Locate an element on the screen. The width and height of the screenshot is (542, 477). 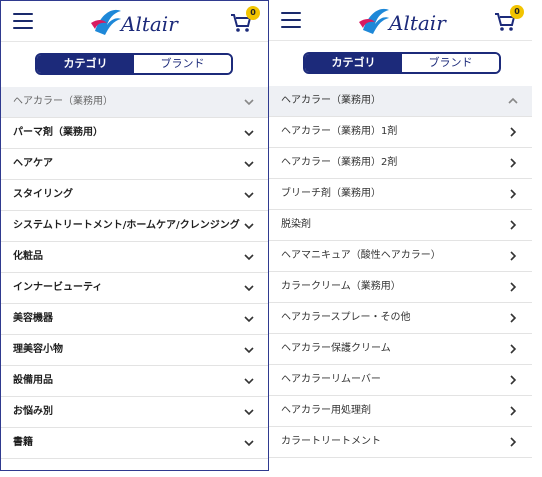
list-item: スタイリング is located at coordinates (134, 195).